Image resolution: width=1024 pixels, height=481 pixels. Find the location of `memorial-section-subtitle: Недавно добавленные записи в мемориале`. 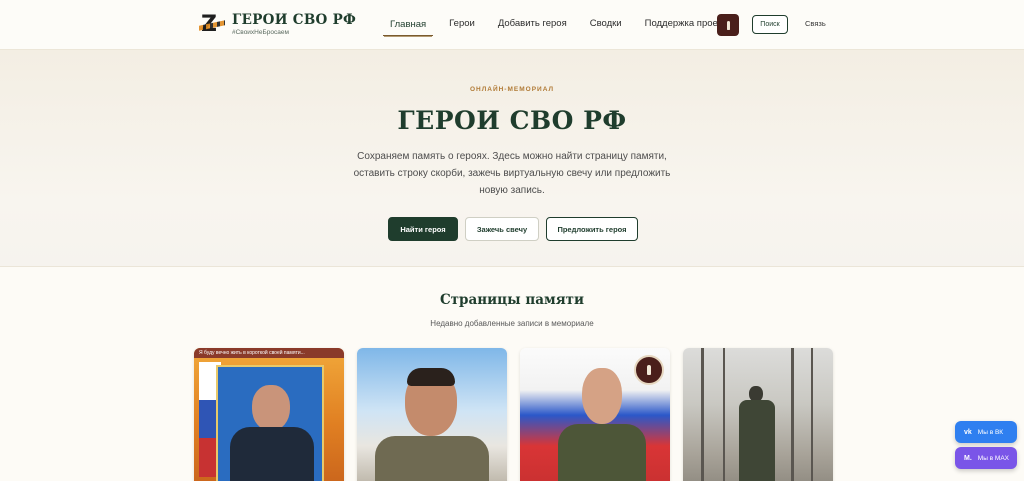

memorial-section-subtitle: Недавно добавленные записи в мемориале is located at coordinates (512, 323).